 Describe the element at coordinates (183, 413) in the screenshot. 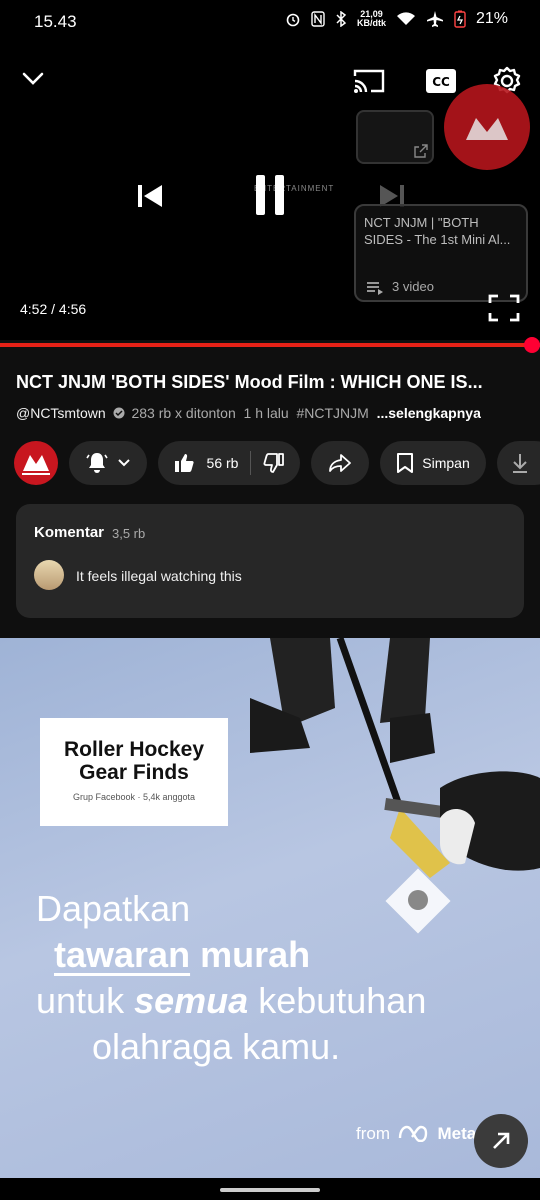

I see `view-count: 283 rb x ditonton` at that location.